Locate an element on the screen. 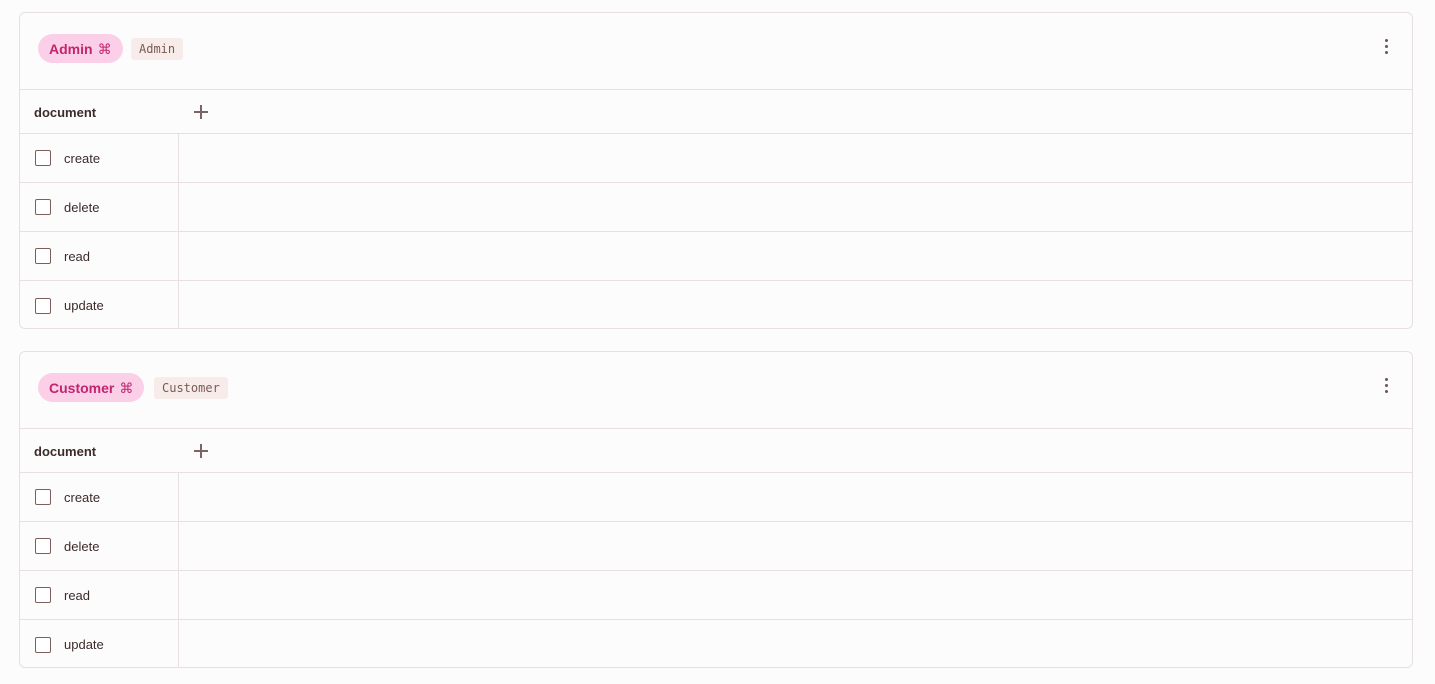 The width and height of the screenshot is (1435, 684). role-name-pill: Customer ⌘ is located at coordinates (91, 387).